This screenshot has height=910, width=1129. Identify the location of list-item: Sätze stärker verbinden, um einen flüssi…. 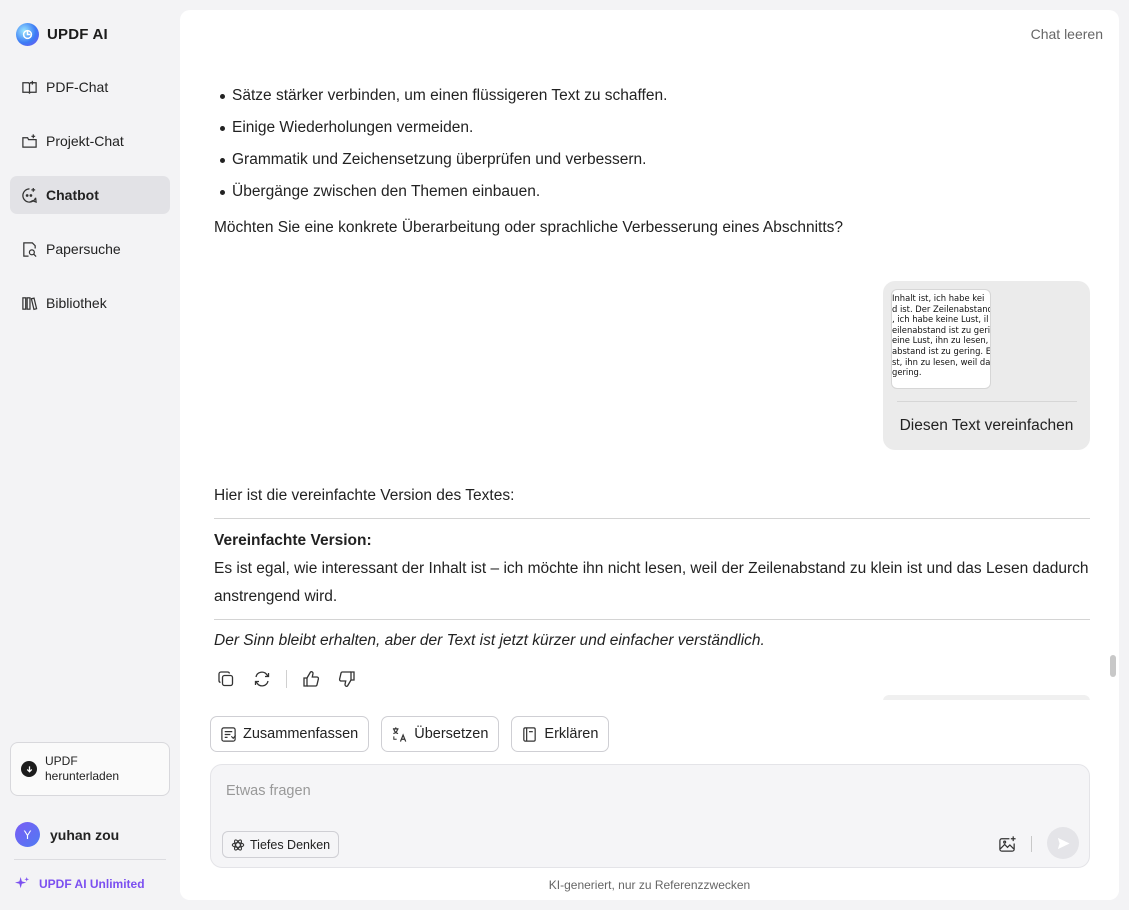
(652, 96).